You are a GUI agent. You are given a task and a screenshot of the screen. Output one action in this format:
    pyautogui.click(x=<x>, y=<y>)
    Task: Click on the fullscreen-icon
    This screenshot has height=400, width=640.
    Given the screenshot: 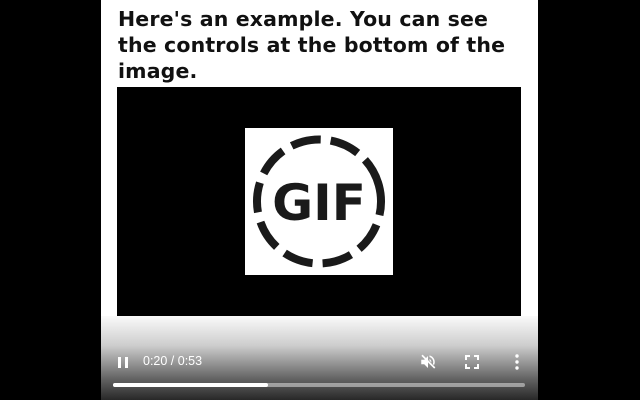 What is the action you would take?
    pyautogui.click(x=472, y=362)
    